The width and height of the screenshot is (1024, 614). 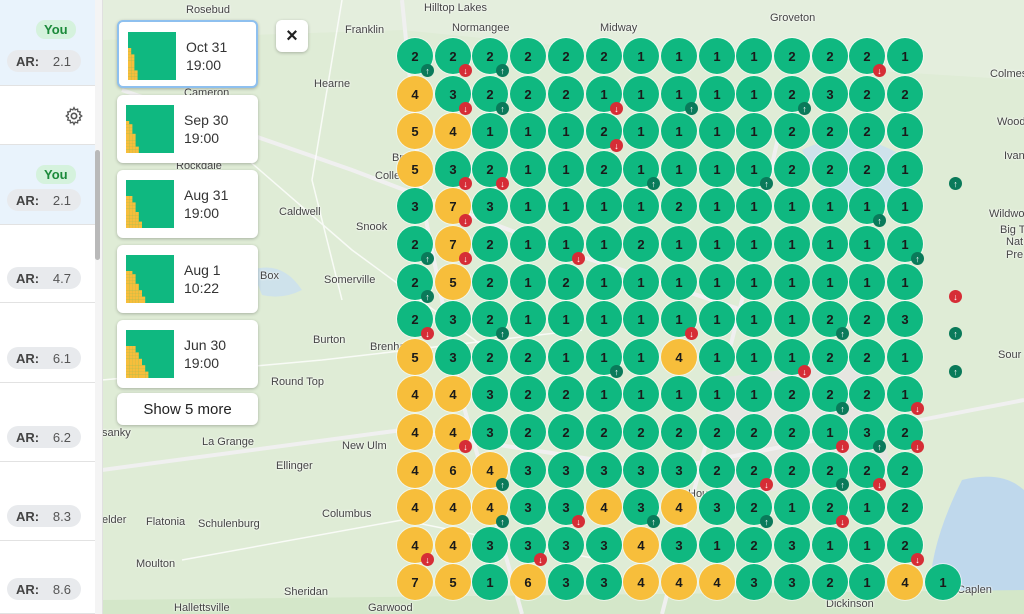 What do you see at coordinates (187, 354) in the screenshot?
I see `snapshot-card: Jun 30 19:00` at bounding box center [187, 354].